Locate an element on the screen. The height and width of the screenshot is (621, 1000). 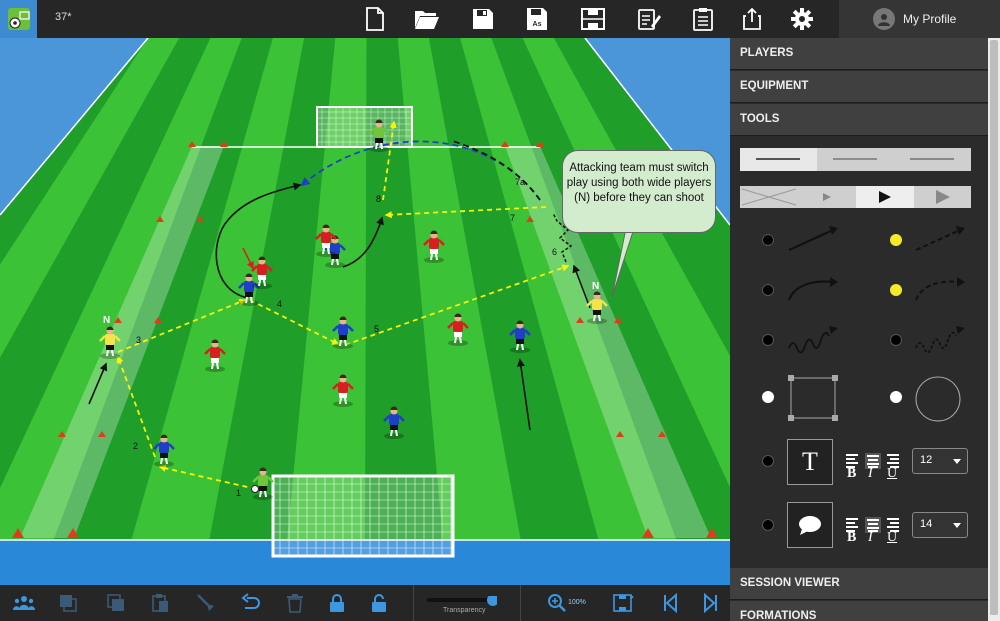
avatar is located at coordinates (884, 19).